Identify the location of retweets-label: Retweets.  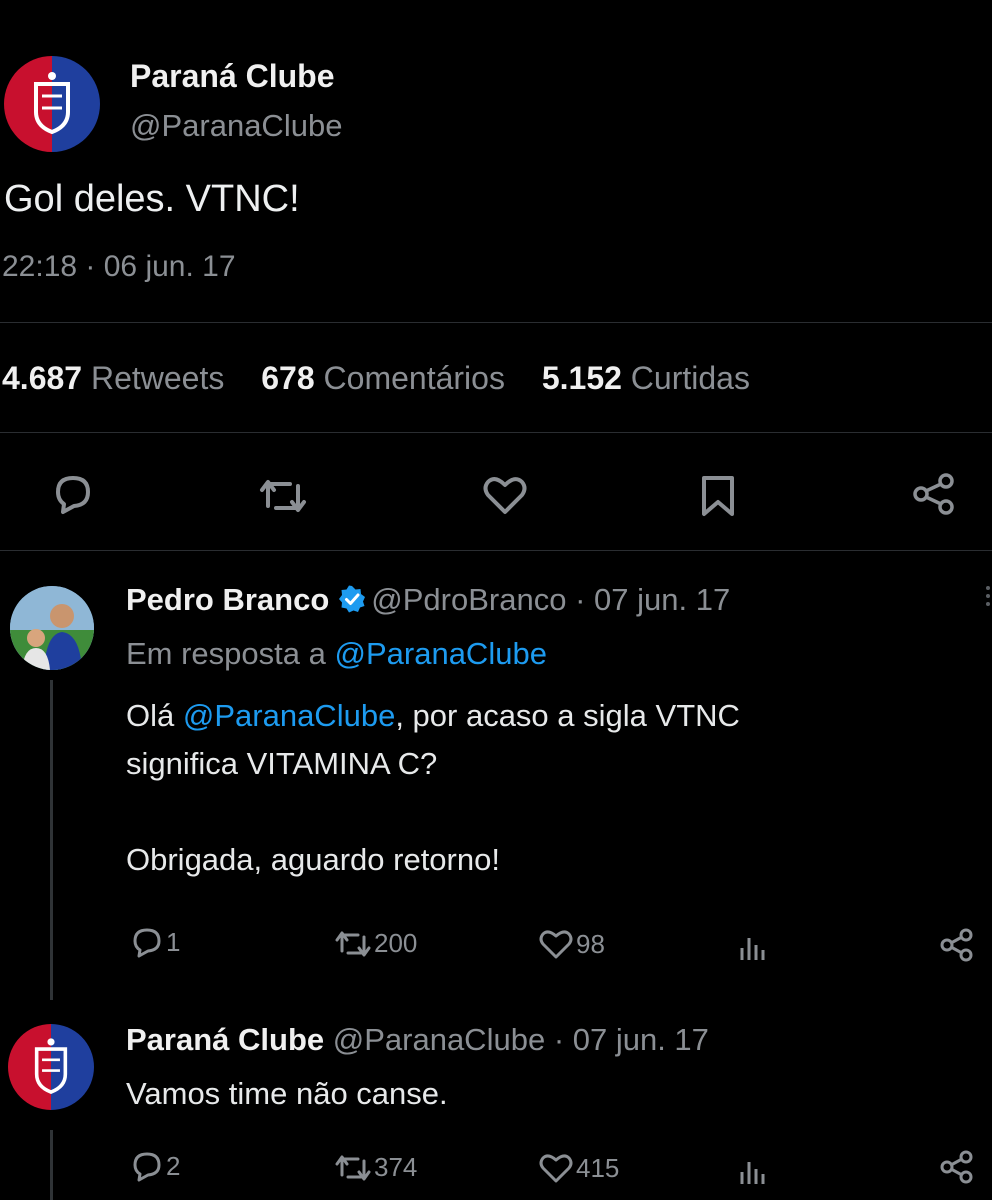
(157, 378).